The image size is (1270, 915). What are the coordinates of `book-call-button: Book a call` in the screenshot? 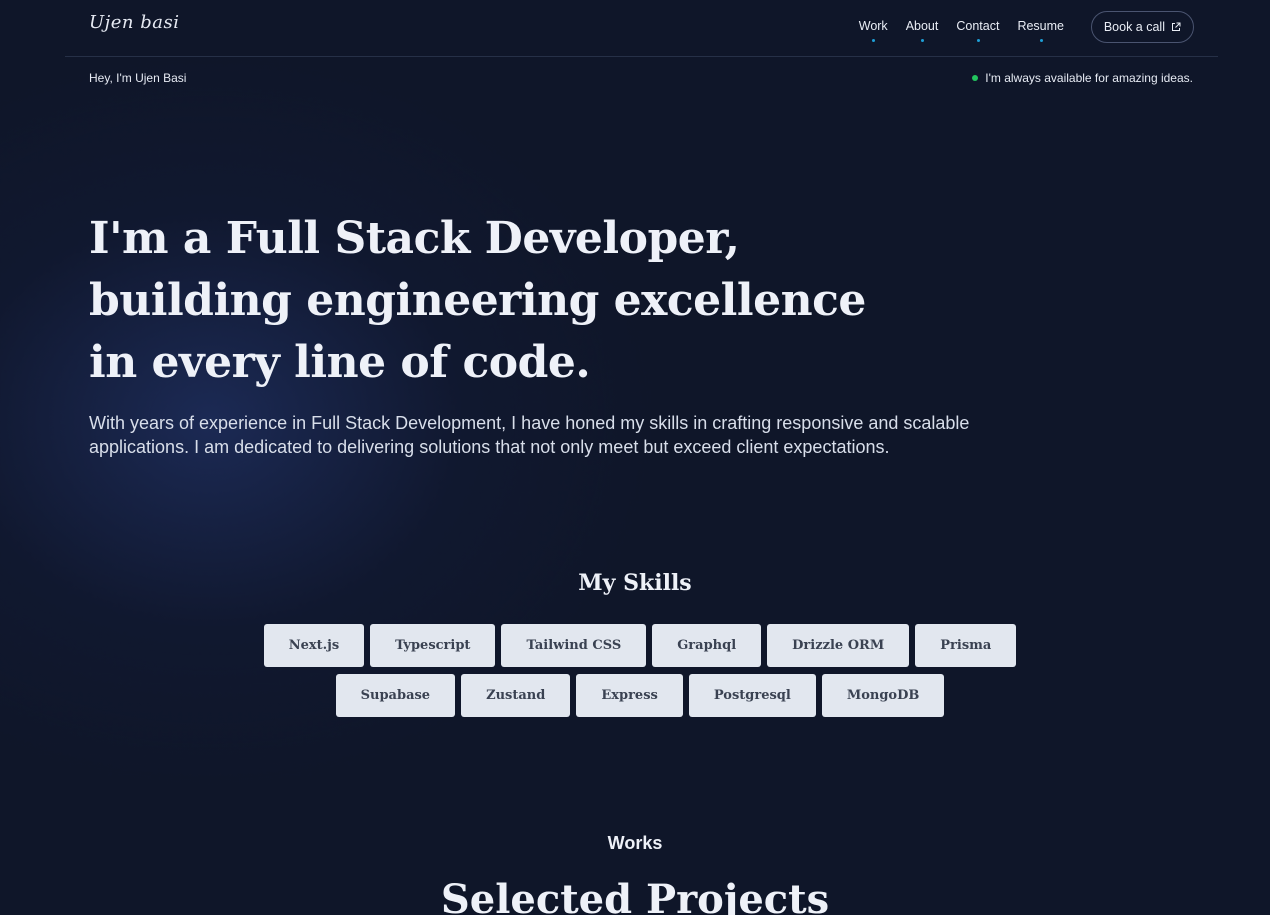 It's located at (1142, 27).